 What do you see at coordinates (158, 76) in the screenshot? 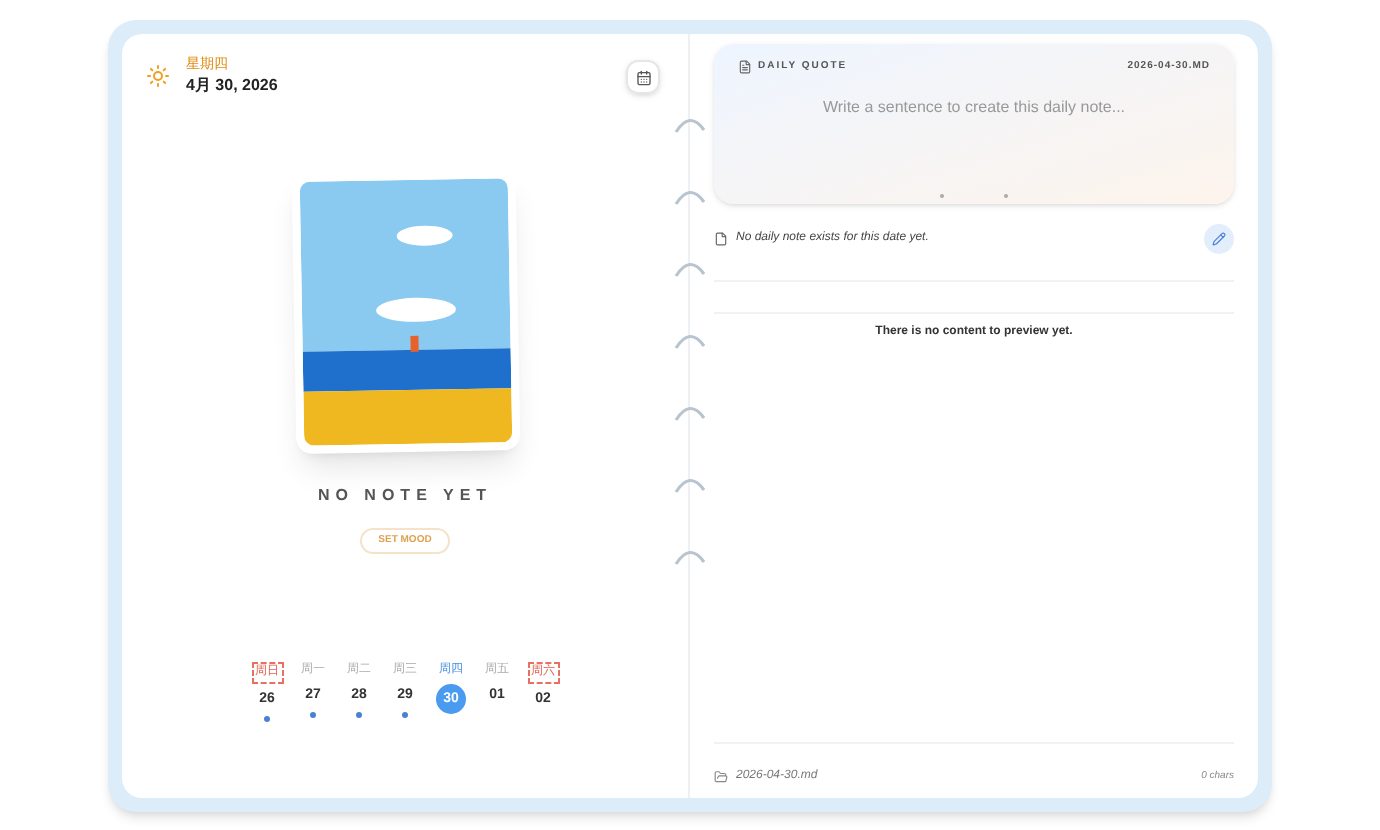
I see `sun-icon` at bounding box center [158, 76].